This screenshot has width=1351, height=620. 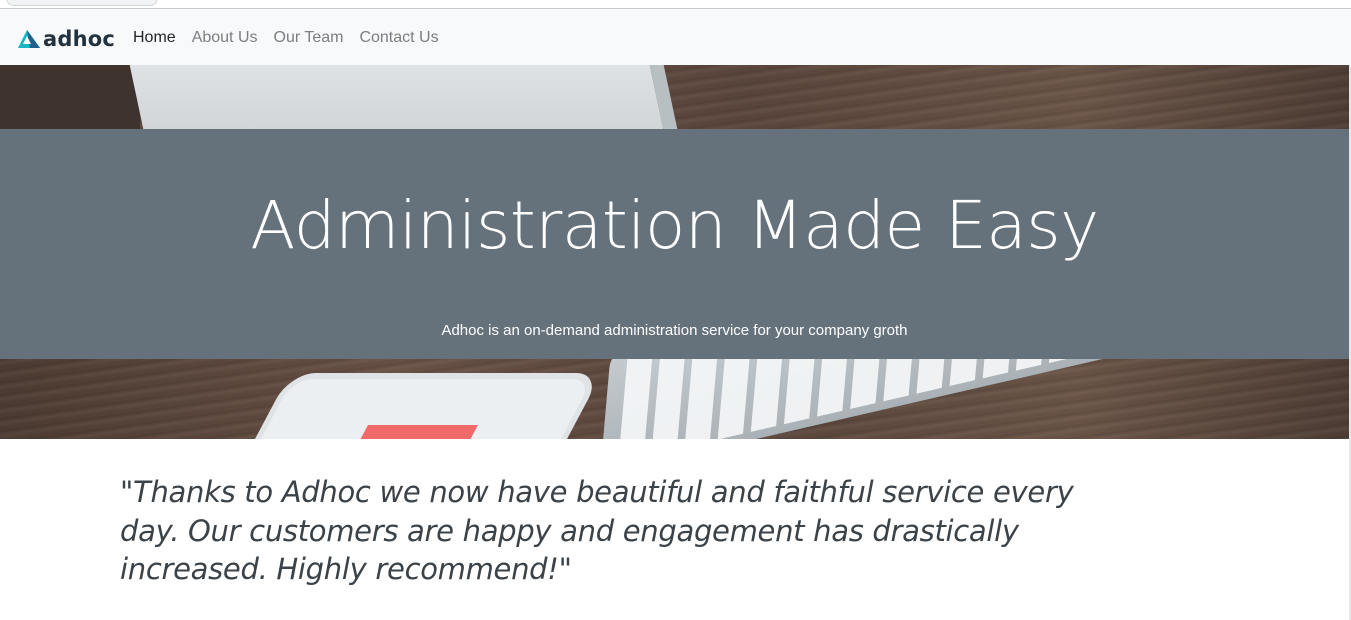 I want to click on nav-menu: Home About Us Our Team Contact Us, so click(x=286, y=38).